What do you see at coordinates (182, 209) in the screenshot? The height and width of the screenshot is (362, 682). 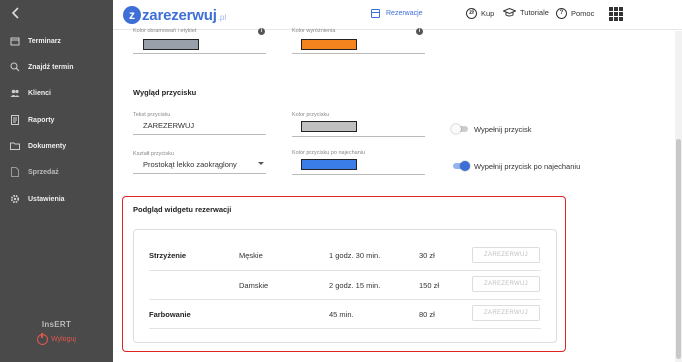 I see `preview-title: Podgląd widgetu rezerwacji` at bounding box center [182, 209].